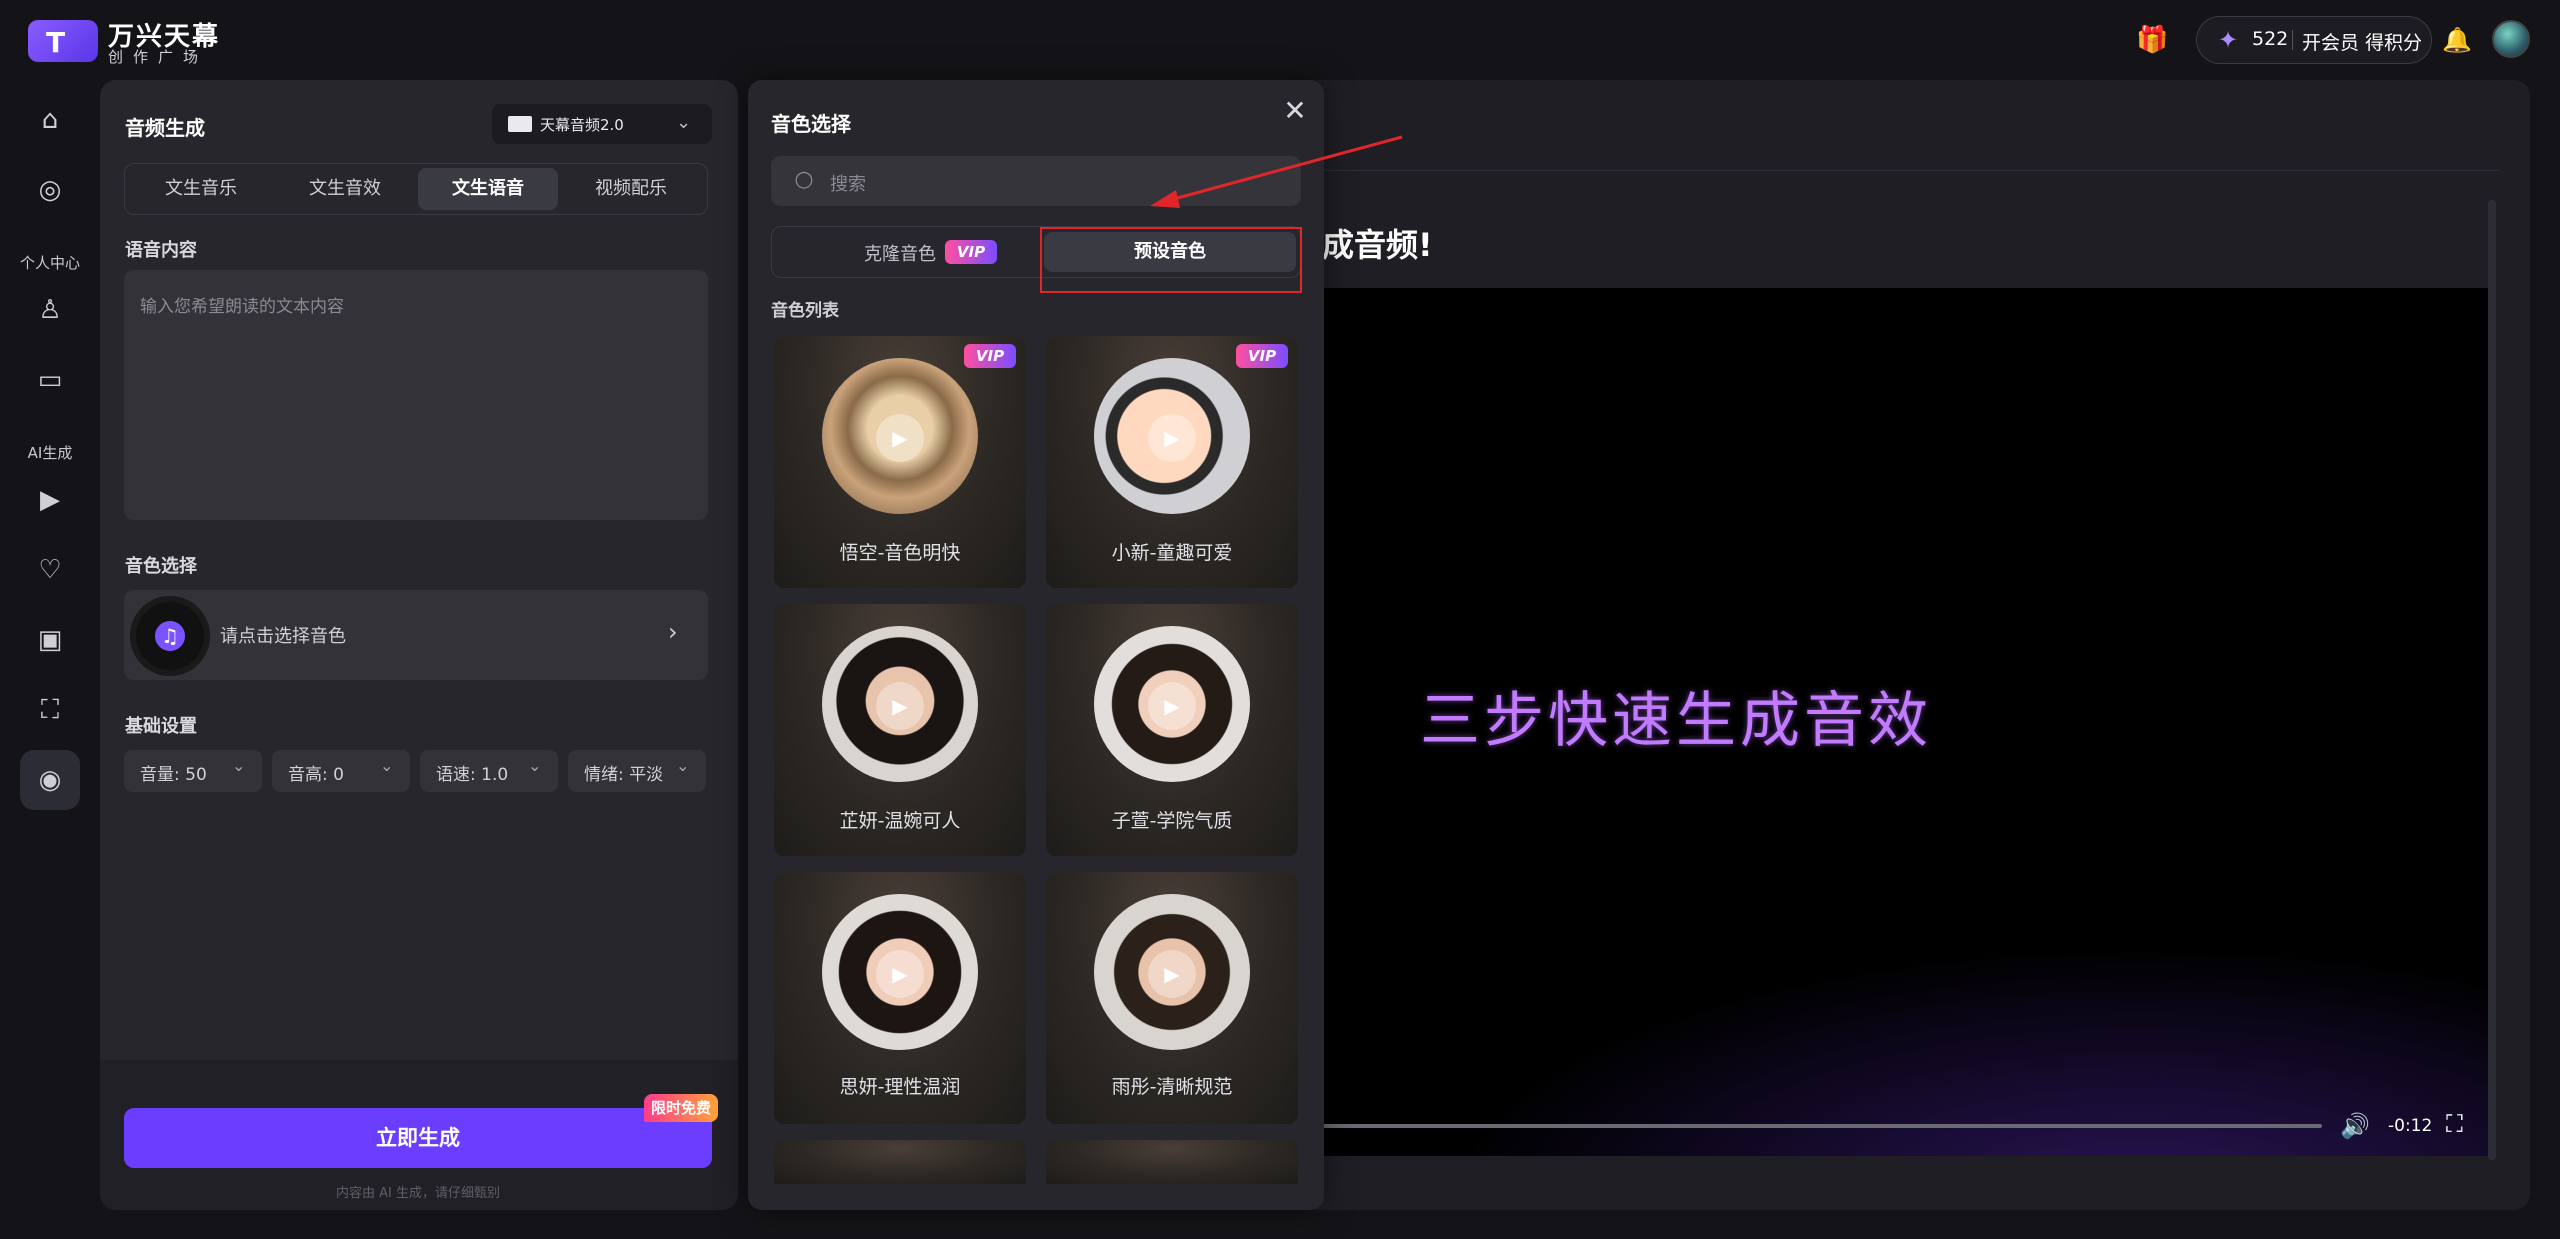 The image size is (2560, 1239). Describe the element at coordinates (1171, 260) in the screenshot. I see `annotation-highlight-box` at that location.